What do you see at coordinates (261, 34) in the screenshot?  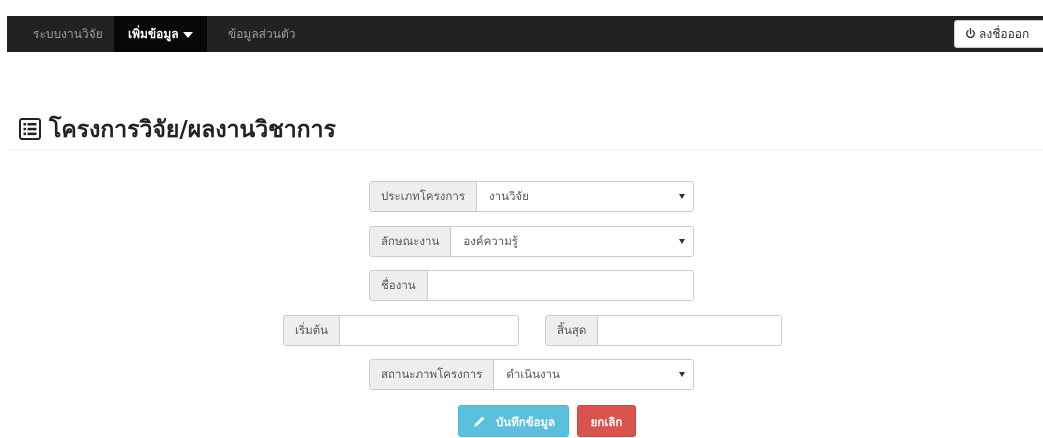 I see `nav-profile-link: ข้อมูลส่วนตัว` at bounding box center [261, 34].